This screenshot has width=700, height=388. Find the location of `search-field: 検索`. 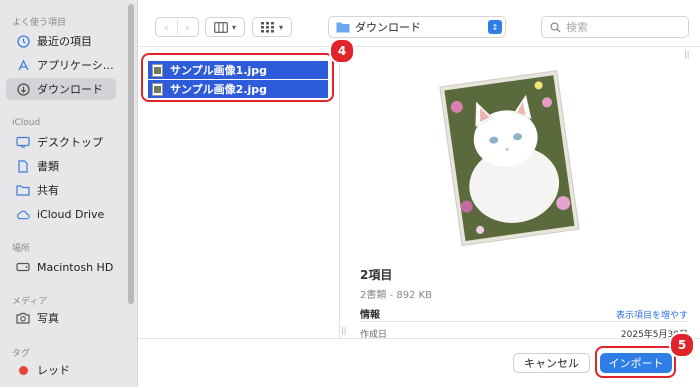

search-field: 検索 is located at coordinates (615, 27).